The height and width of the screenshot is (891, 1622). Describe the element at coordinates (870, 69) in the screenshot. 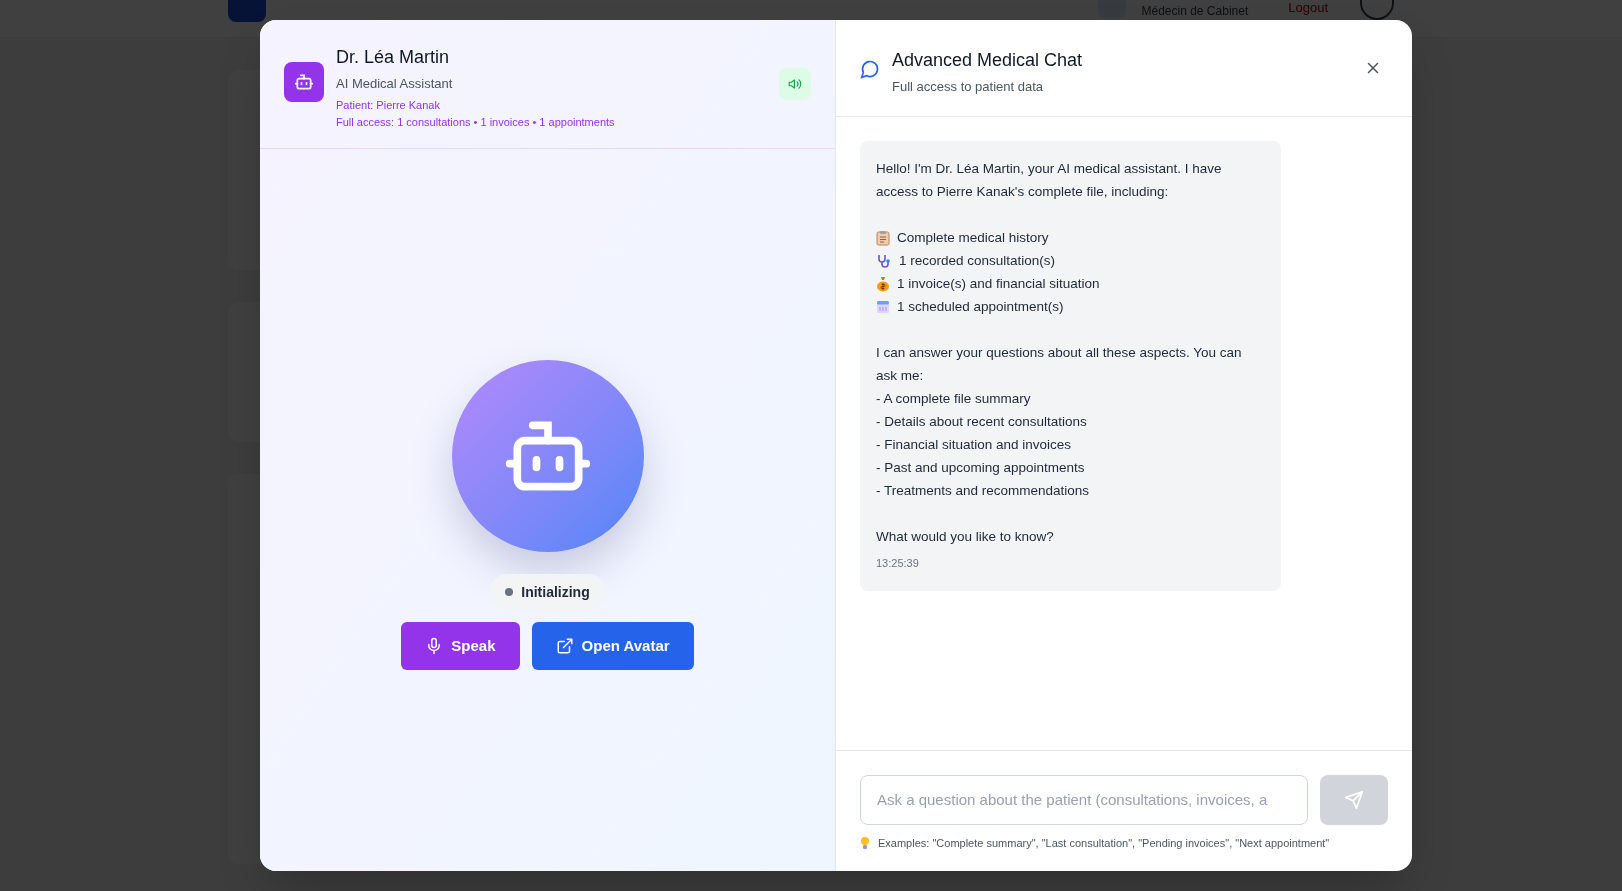

I see `chat-bubble-icon` at that location.